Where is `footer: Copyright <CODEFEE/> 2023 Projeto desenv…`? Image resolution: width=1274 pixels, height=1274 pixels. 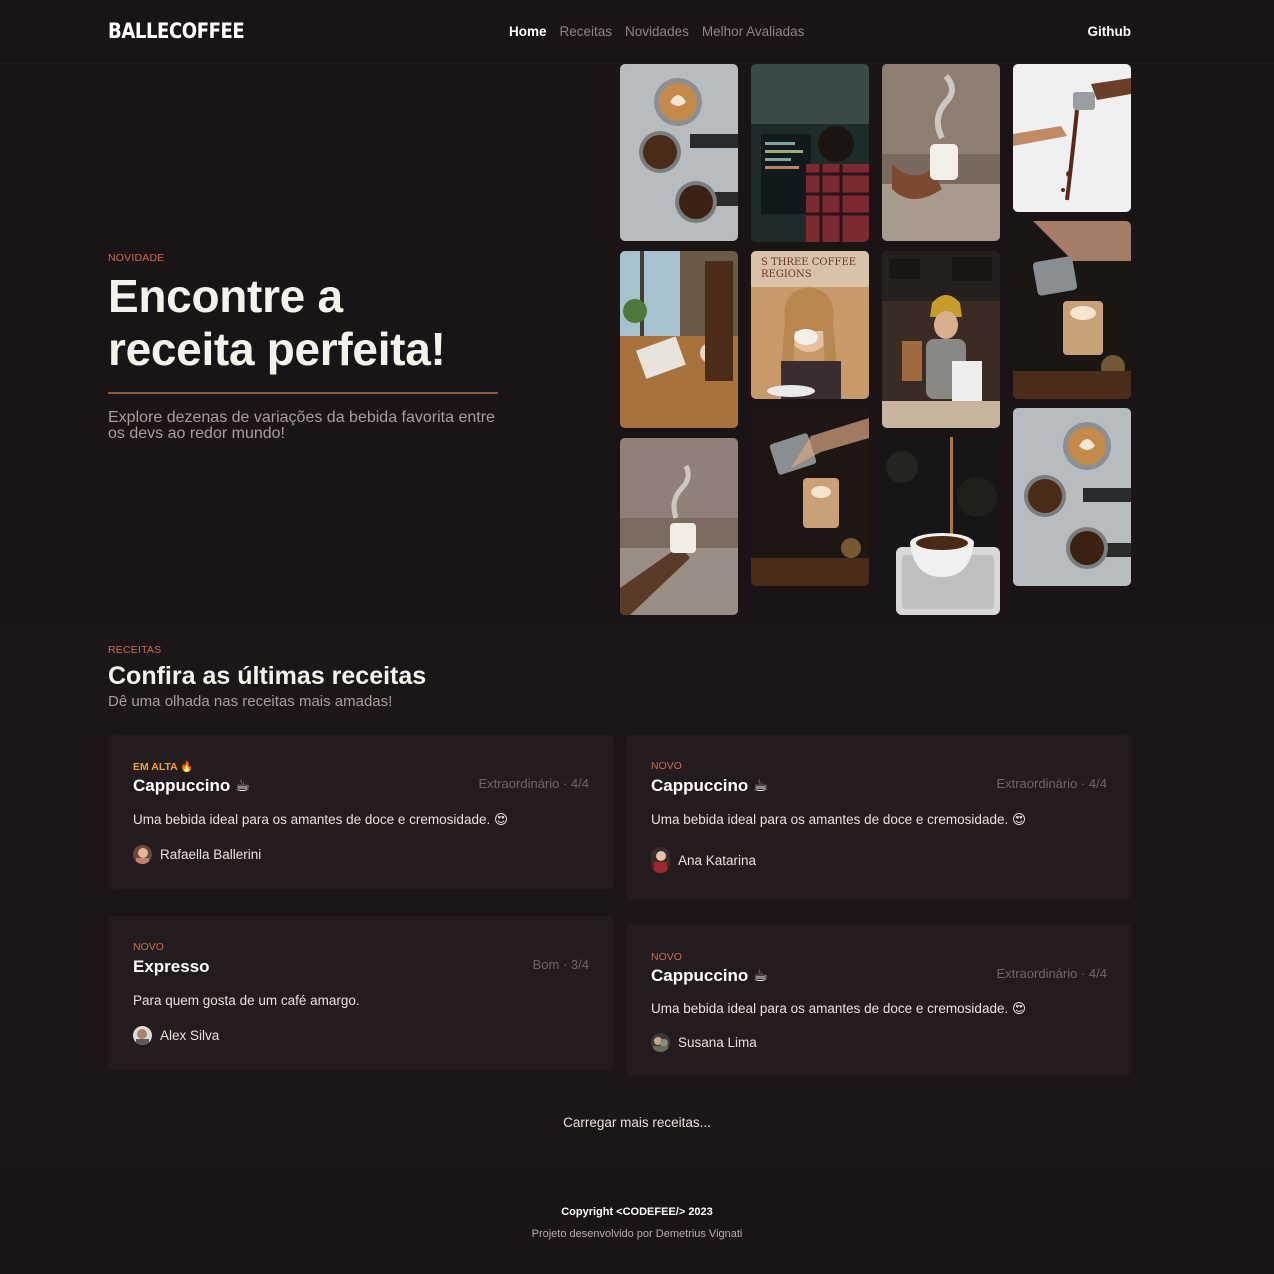 footer: Copyright <CODEFEE/> 2023 Projeto desenv… is located at coordinates (637, 1221).